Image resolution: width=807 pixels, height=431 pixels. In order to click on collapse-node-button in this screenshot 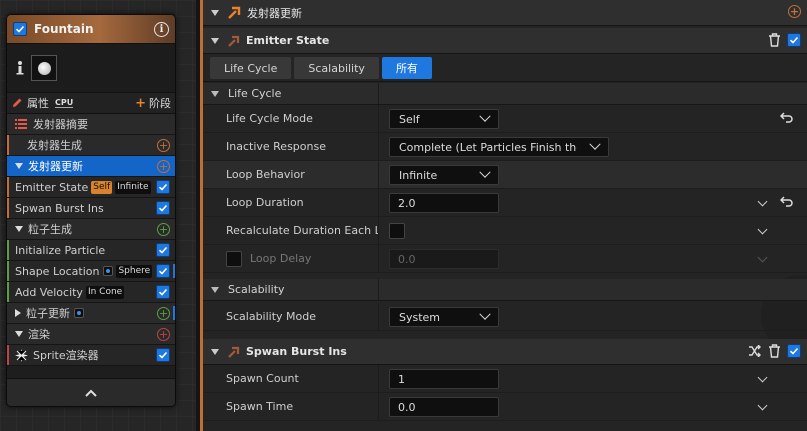, I will do `click(91, 392)`.